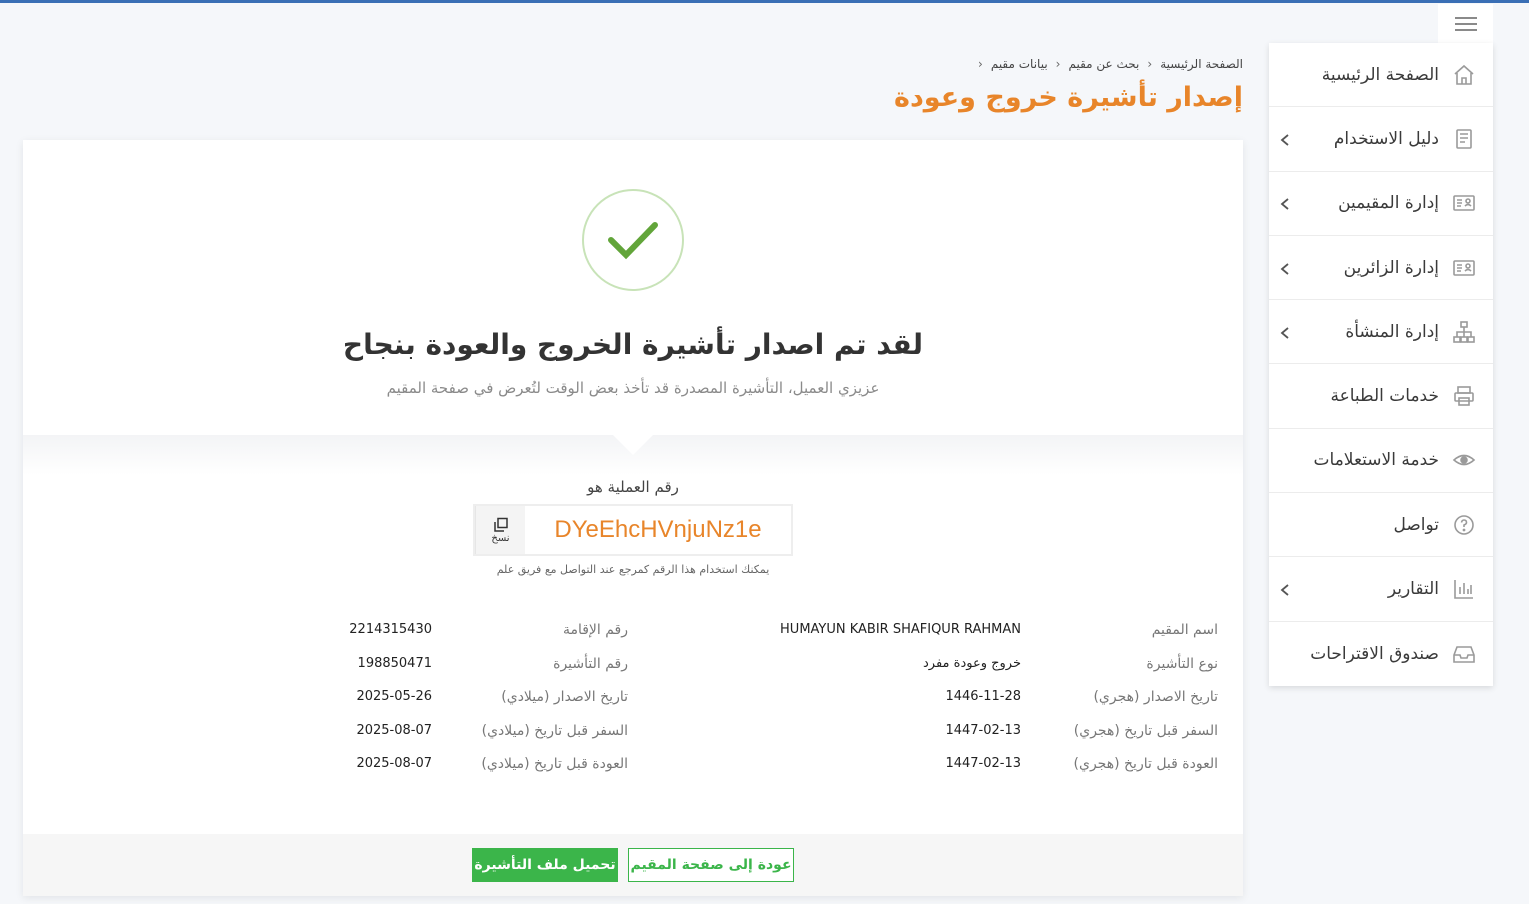 The image size is (1529, 904). I want to click on iqama-number-label: رقم الإقامة, so click(595, 630).